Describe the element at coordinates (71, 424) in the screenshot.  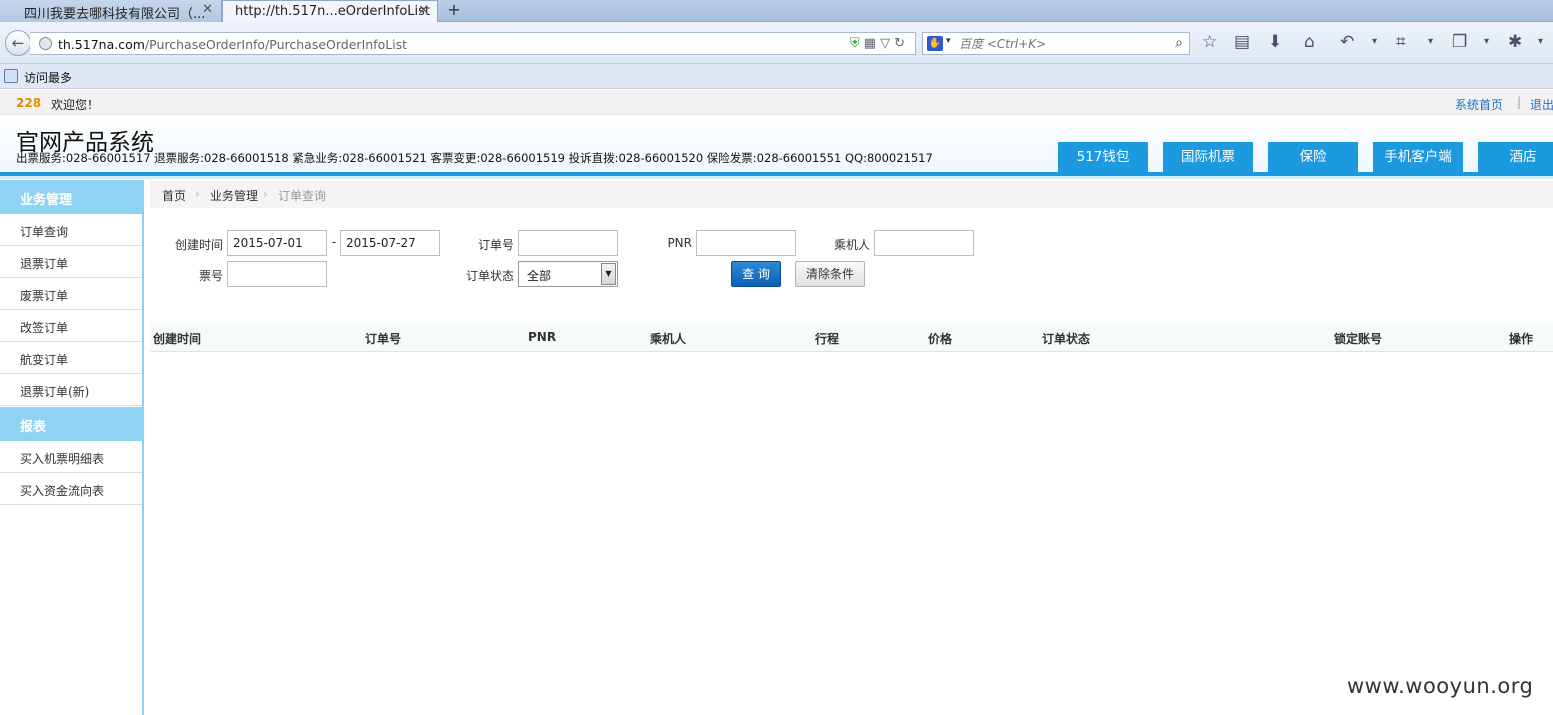
I see `sidebar-section-reports: 报表` at that location.